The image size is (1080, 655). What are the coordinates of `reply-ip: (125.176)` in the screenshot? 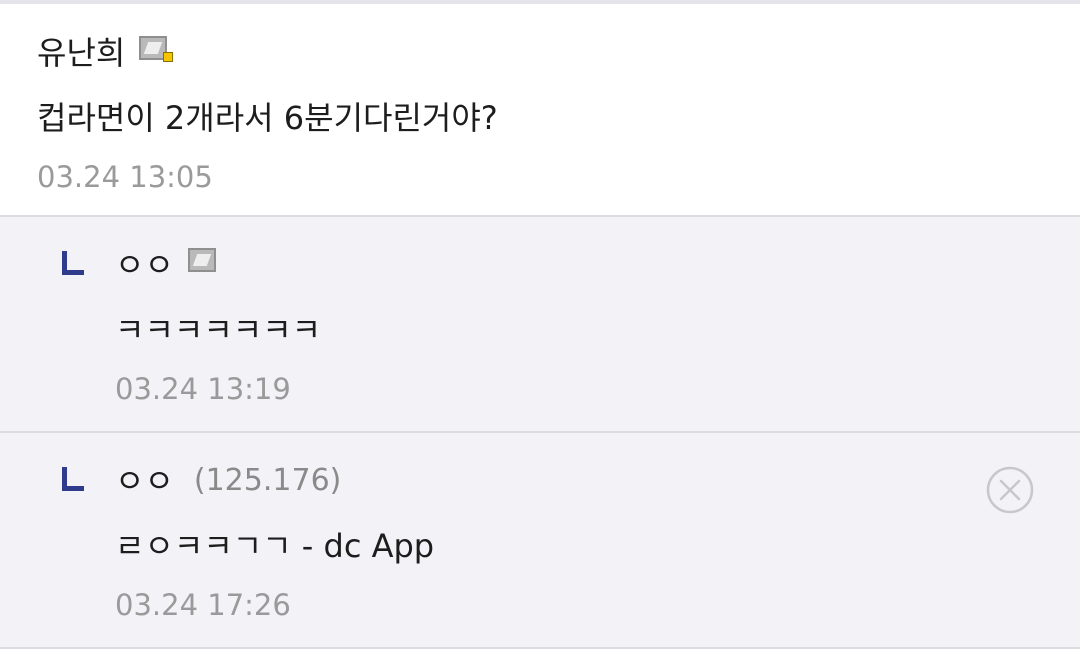 It's located at (267, 480).